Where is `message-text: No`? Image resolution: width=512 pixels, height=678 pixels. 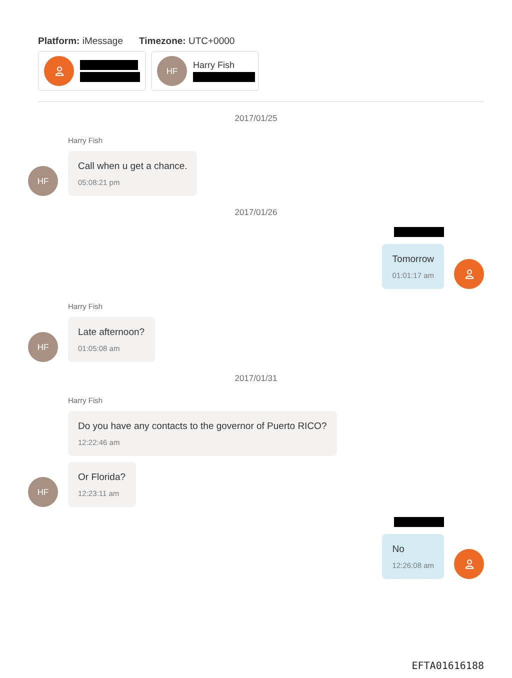 message-text: No is located at coordinates (399, 549).